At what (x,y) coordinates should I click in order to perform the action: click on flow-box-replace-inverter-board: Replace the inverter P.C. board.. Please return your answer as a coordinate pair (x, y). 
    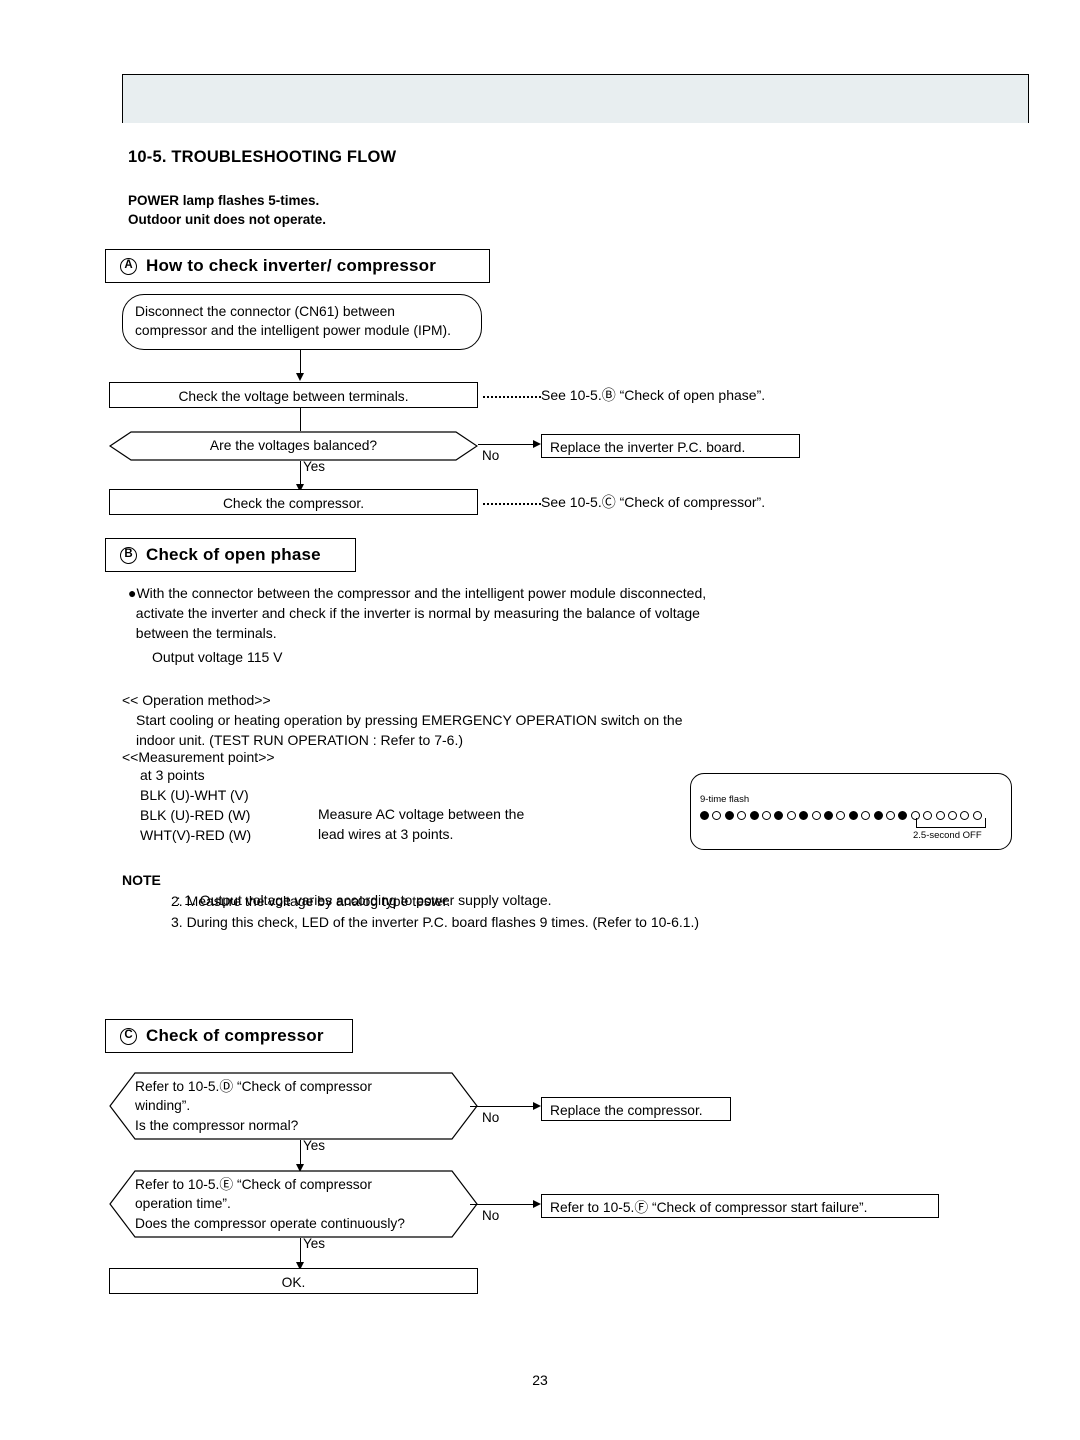
    Looking at the image, I should click on (670, 446).